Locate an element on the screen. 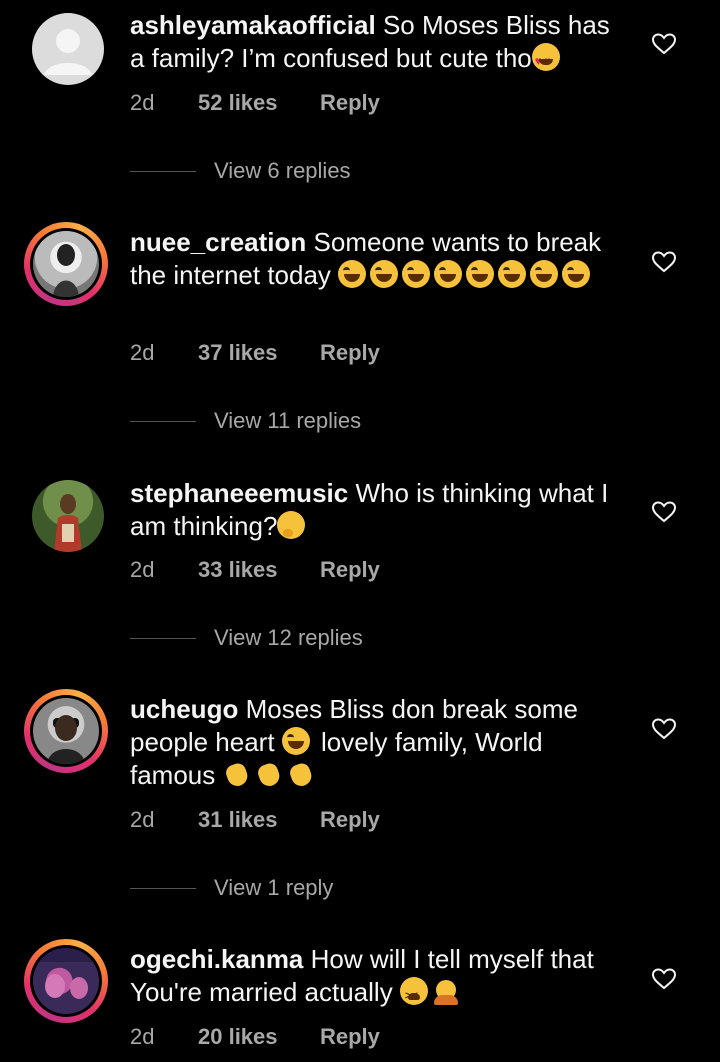 This screenshot has height=1062, width=720. view-replies-label: View 1 reply is located at coordinates (274, 887).